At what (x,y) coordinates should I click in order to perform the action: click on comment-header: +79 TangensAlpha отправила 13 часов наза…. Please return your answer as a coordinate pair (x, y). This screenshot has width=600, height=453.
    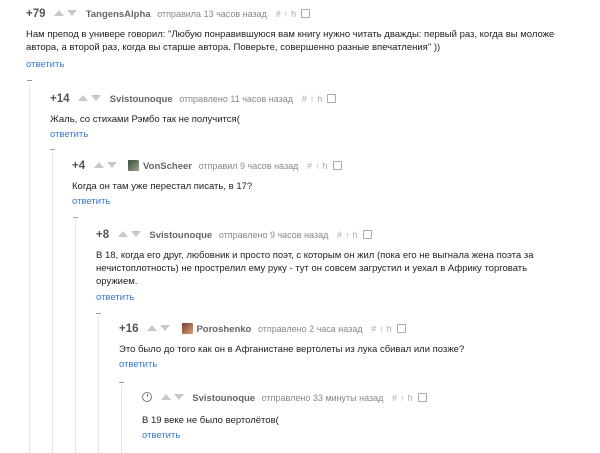
    Looking at the image, I should click on (306, 16).